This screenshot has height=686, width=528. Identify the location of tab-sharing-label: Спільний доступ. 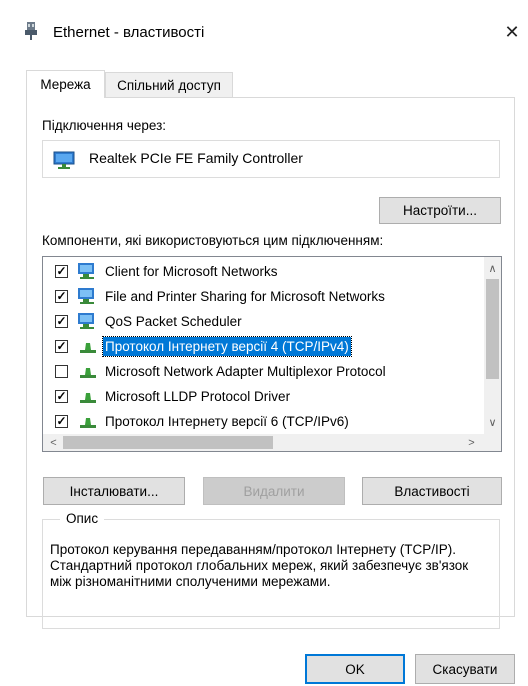
(169, 85).